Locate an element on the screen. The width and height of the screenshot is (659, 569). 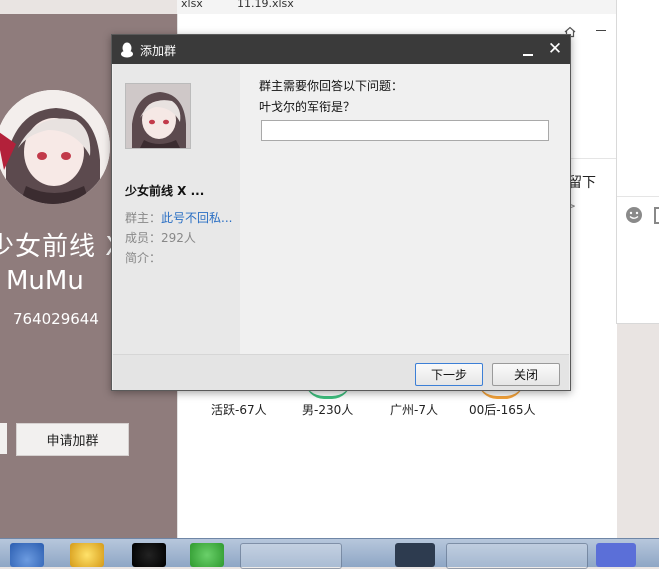
dialog-footer: 下一步 关闭 is located at coordinates (341, 372).